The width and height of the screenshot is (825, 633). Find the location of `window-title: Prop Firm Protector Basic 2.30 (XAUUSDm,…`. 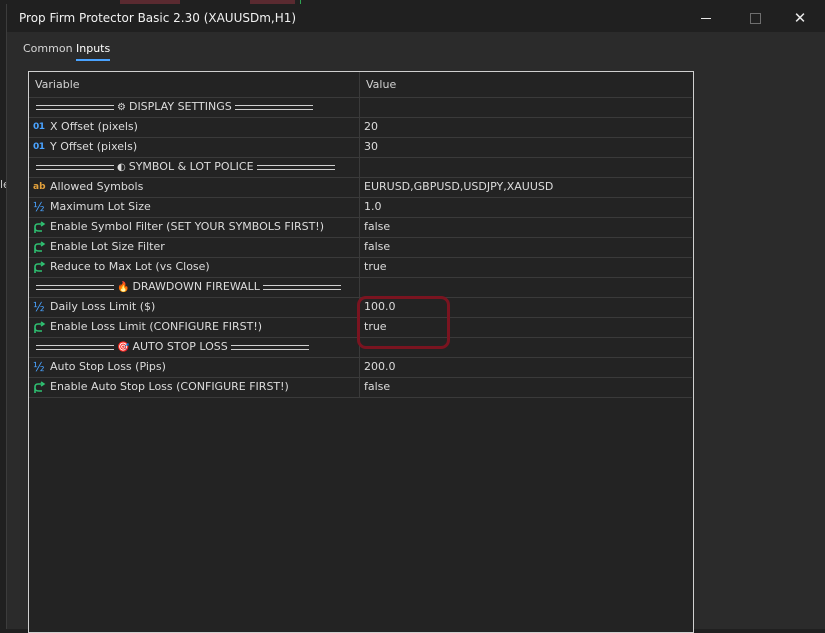

window-title: Prop Firm Protector Basic 2.30 (XAUUSDm,… is located at coordinates (158, 18).